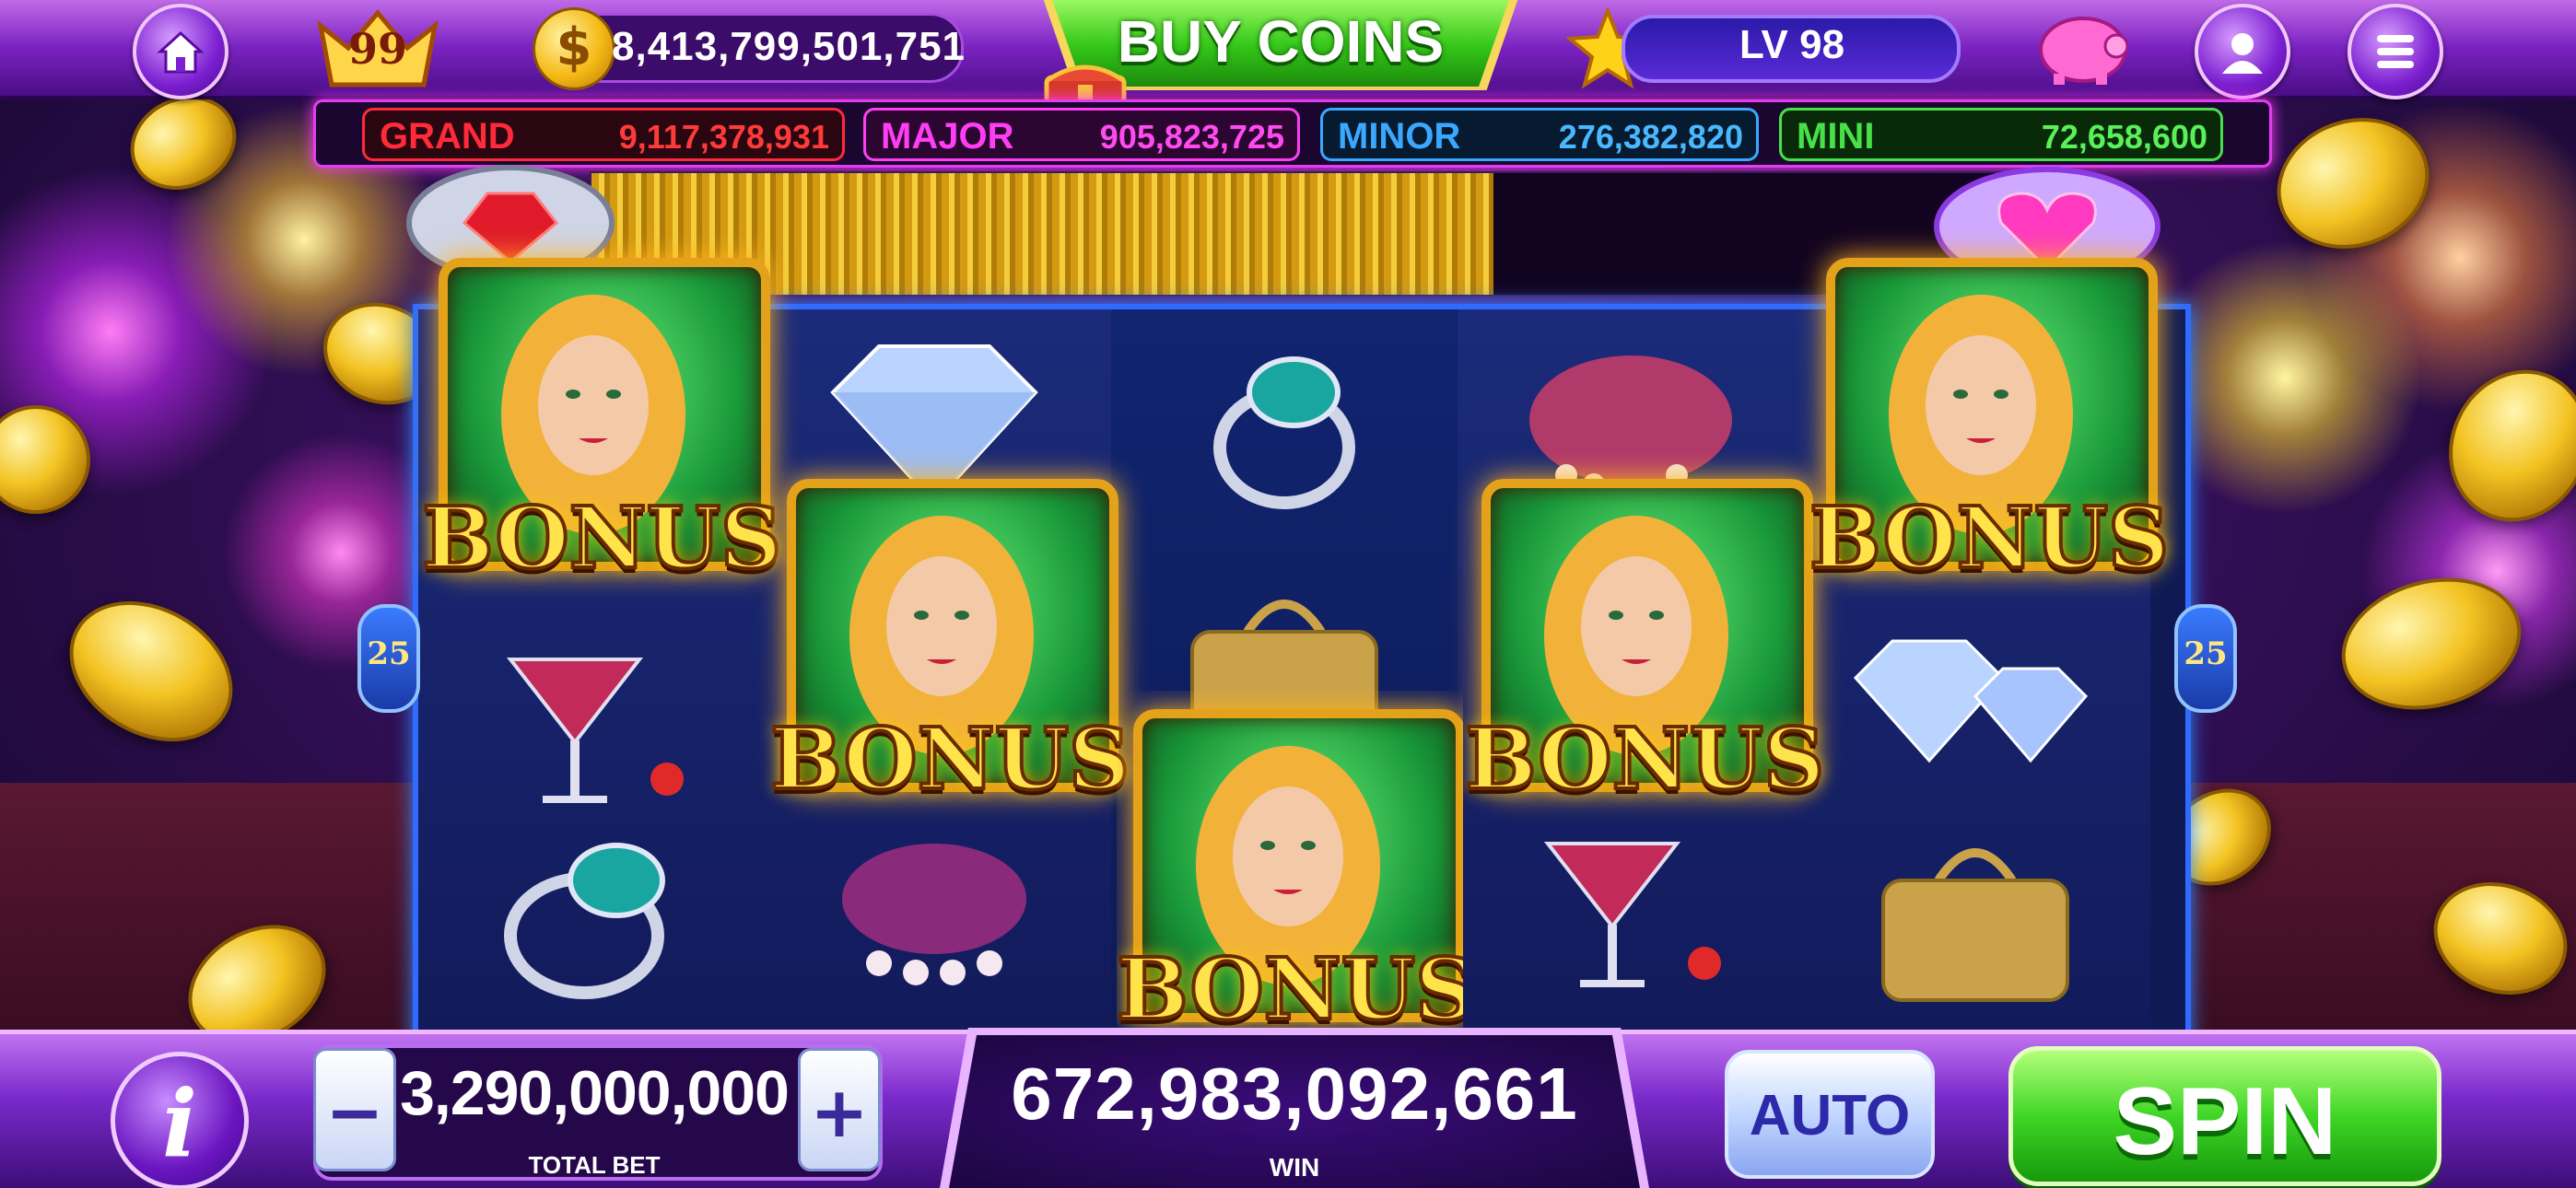 The height and width of the screenshot is (1188, 2576). What do you see at coordinates (1836, 136) in the screenshot?
I see `jackpot-name: MINI` at bounding box center [1836, 136].